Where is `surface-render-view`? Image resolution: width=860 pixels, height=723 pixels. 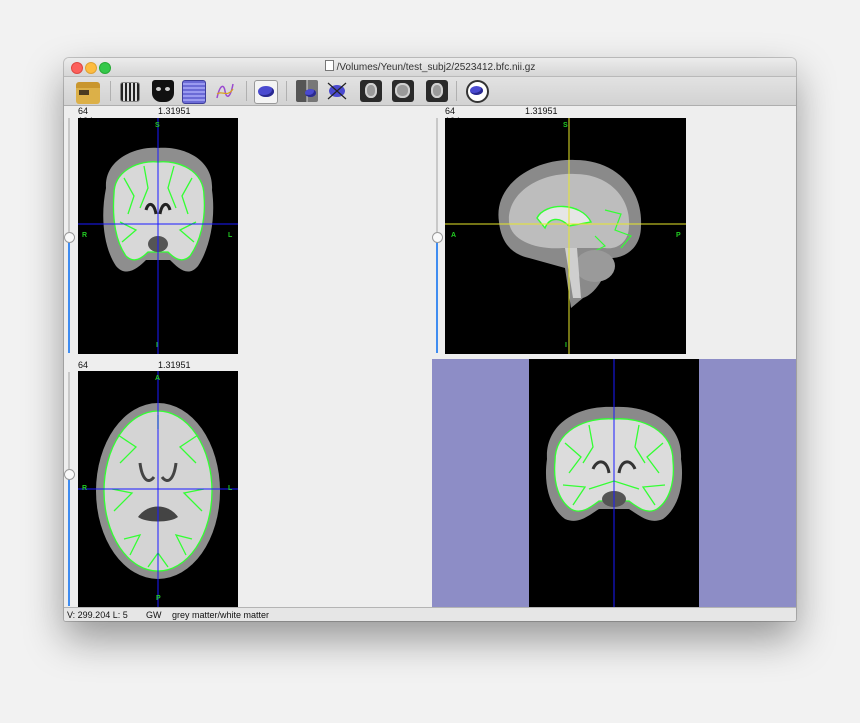 surface-render-view is located at coordinates (614, 483).